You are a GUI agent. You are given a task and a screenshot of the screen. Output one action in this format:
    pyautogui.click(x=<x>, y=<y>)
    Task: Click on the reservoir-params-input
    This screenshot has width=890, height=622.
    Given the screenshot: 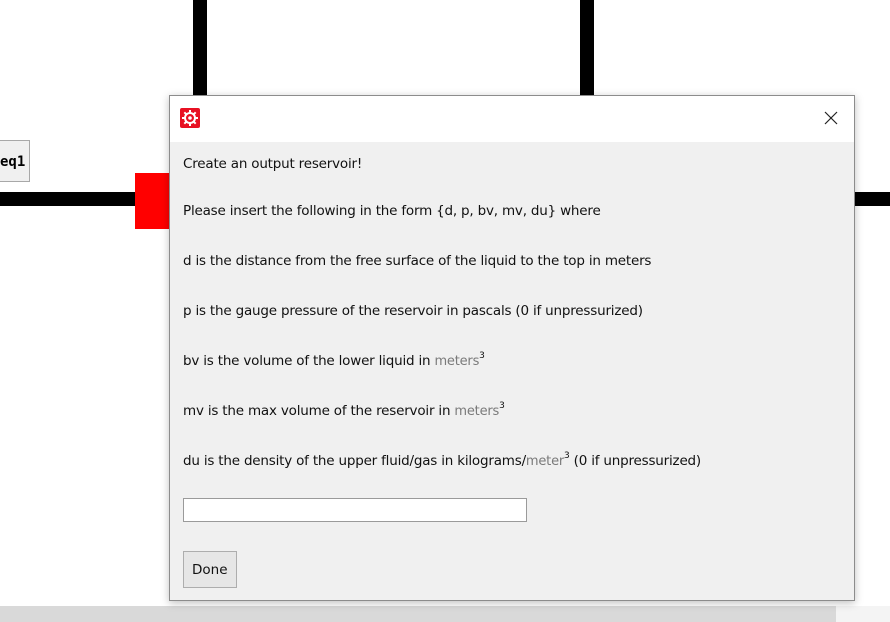 What is the action you would take?
    pyautogui.click(x=355, y=510)
    